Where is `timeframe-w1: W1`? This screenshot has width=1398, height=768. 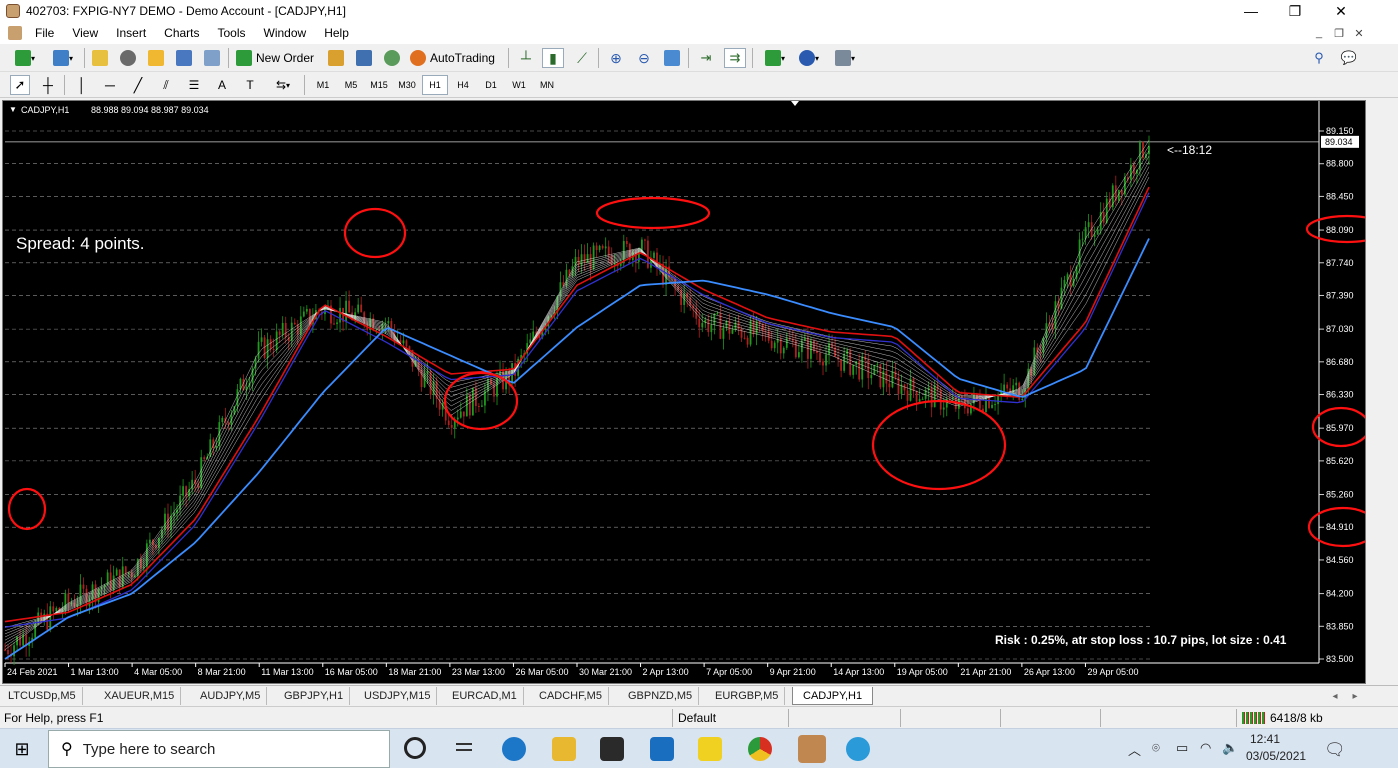 timeframe-w1: W1 is located at coordinates (519, 85).